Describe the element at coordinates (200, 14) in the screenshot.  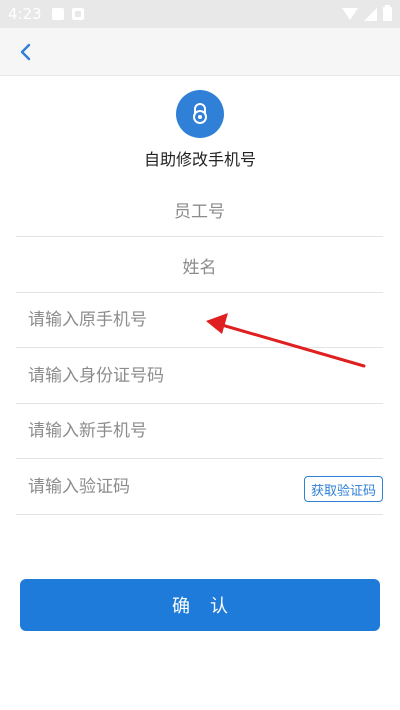
I see `status-bar: 4:23` at that location.